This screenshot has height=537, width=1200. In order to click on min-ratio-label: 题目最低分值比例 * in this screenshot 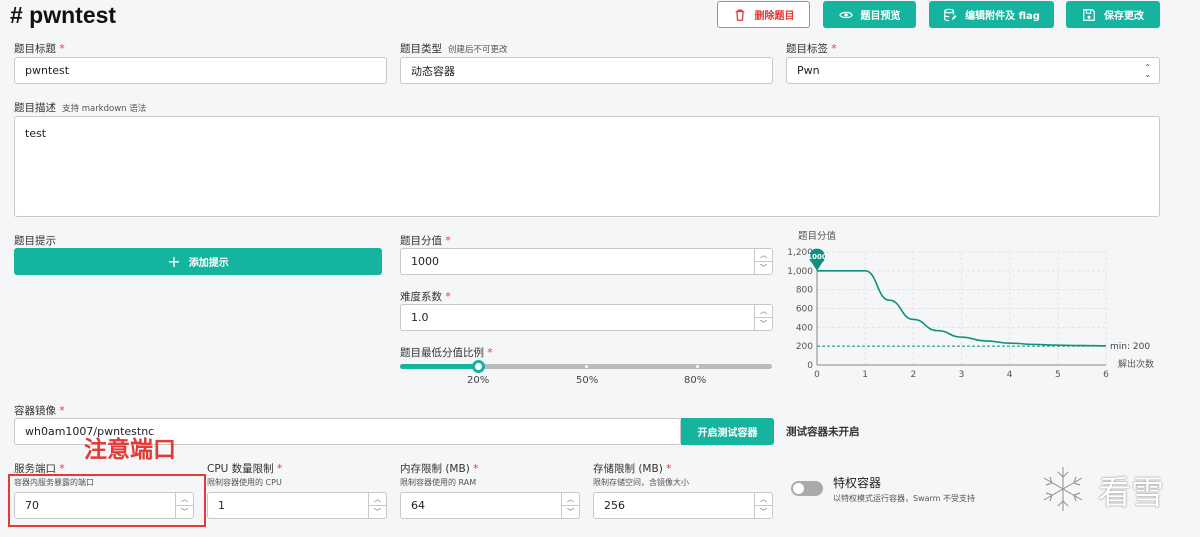, I will do `click(446, 353)`.